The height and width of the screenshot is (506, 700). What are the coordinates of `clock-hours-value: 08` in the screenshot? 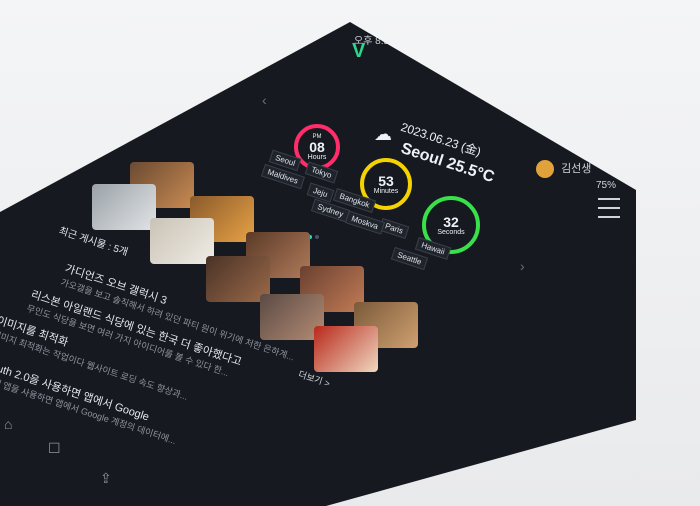 It's located at (317, 146).